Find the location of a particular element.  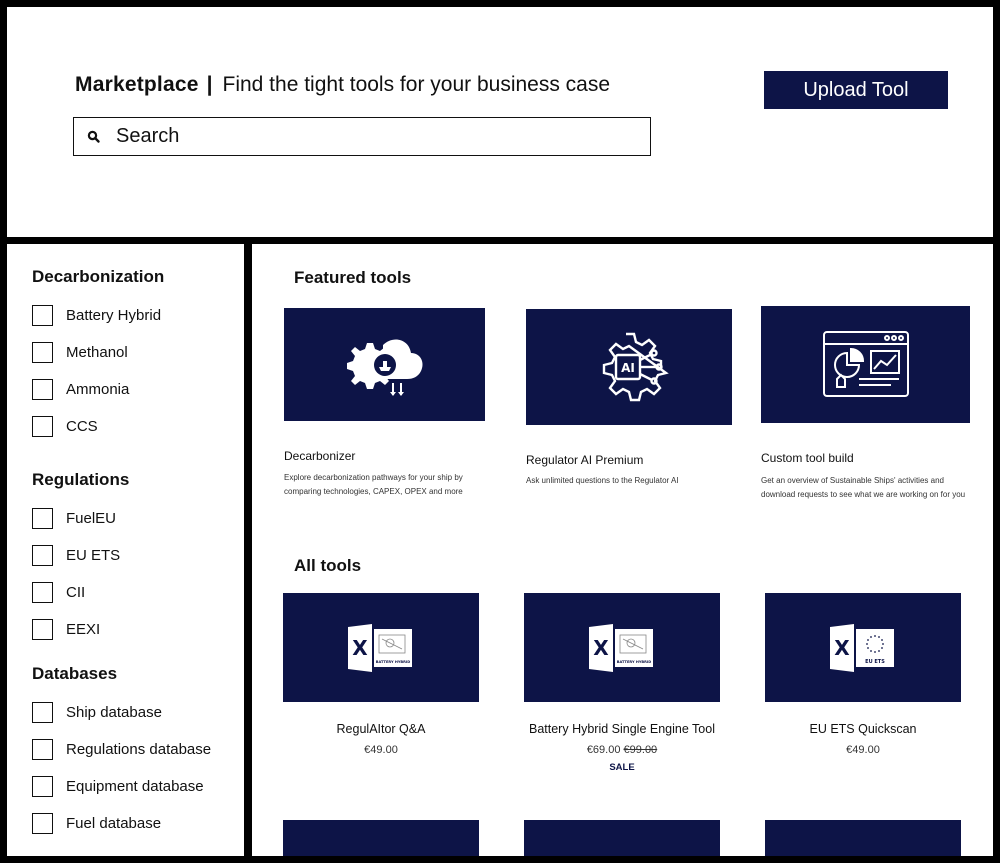

filter-eexi: EEXI is located at coordinates (80, 629).